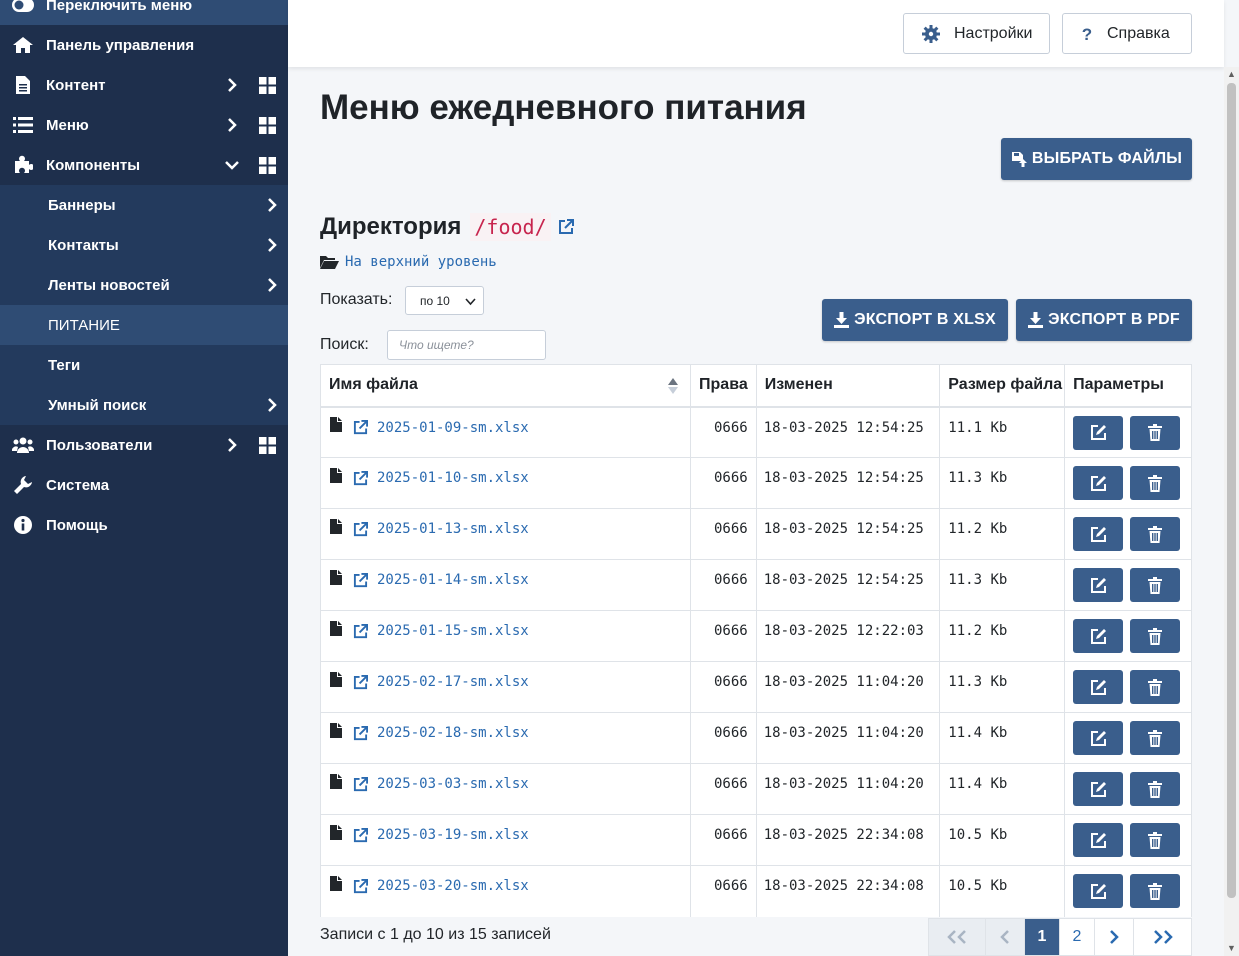 This screenshot has height=956, width=1239. I want to click on file-name-link: 2025-01-14-sm.xlsx, so click(453, 580).